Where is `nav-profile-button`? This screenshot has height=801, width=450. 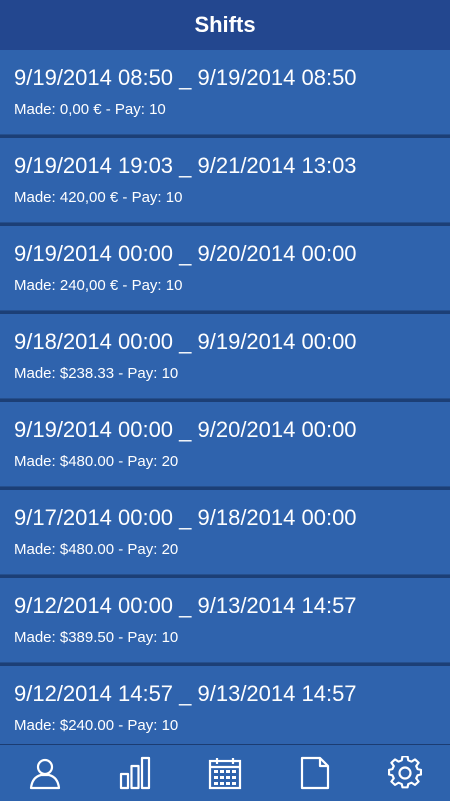 nav-profile-button is located at coordinates (45, 773).